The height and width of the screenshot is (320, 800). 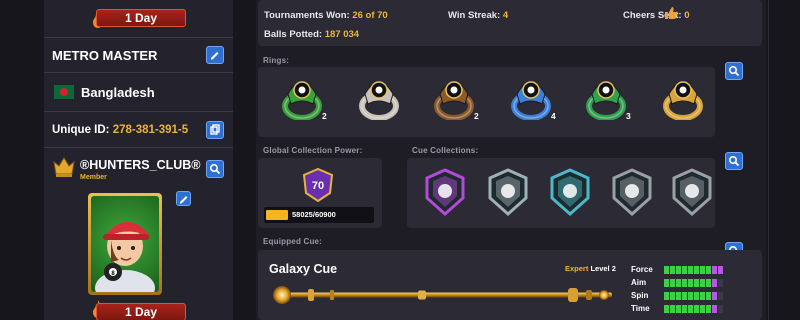 I want to click on svg-text: 70, so click(x=318, y=186).